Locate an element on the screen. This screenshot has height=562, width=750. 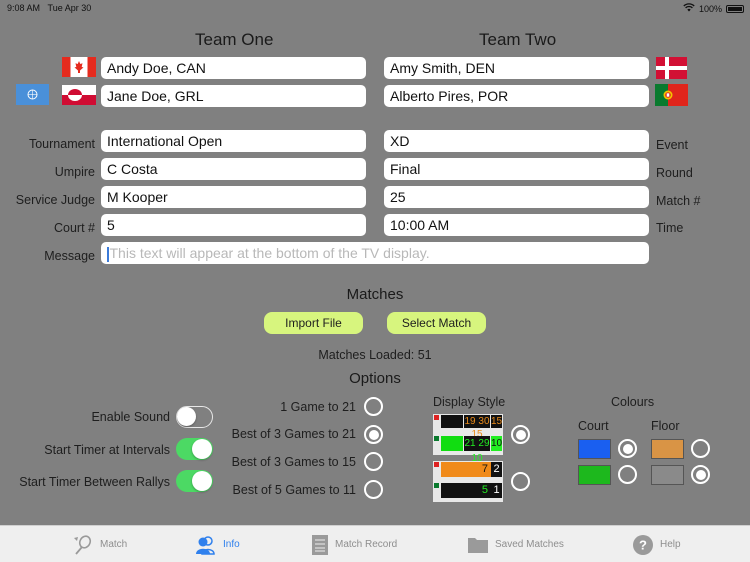
canada-flag is located at coordinates (79, 67).